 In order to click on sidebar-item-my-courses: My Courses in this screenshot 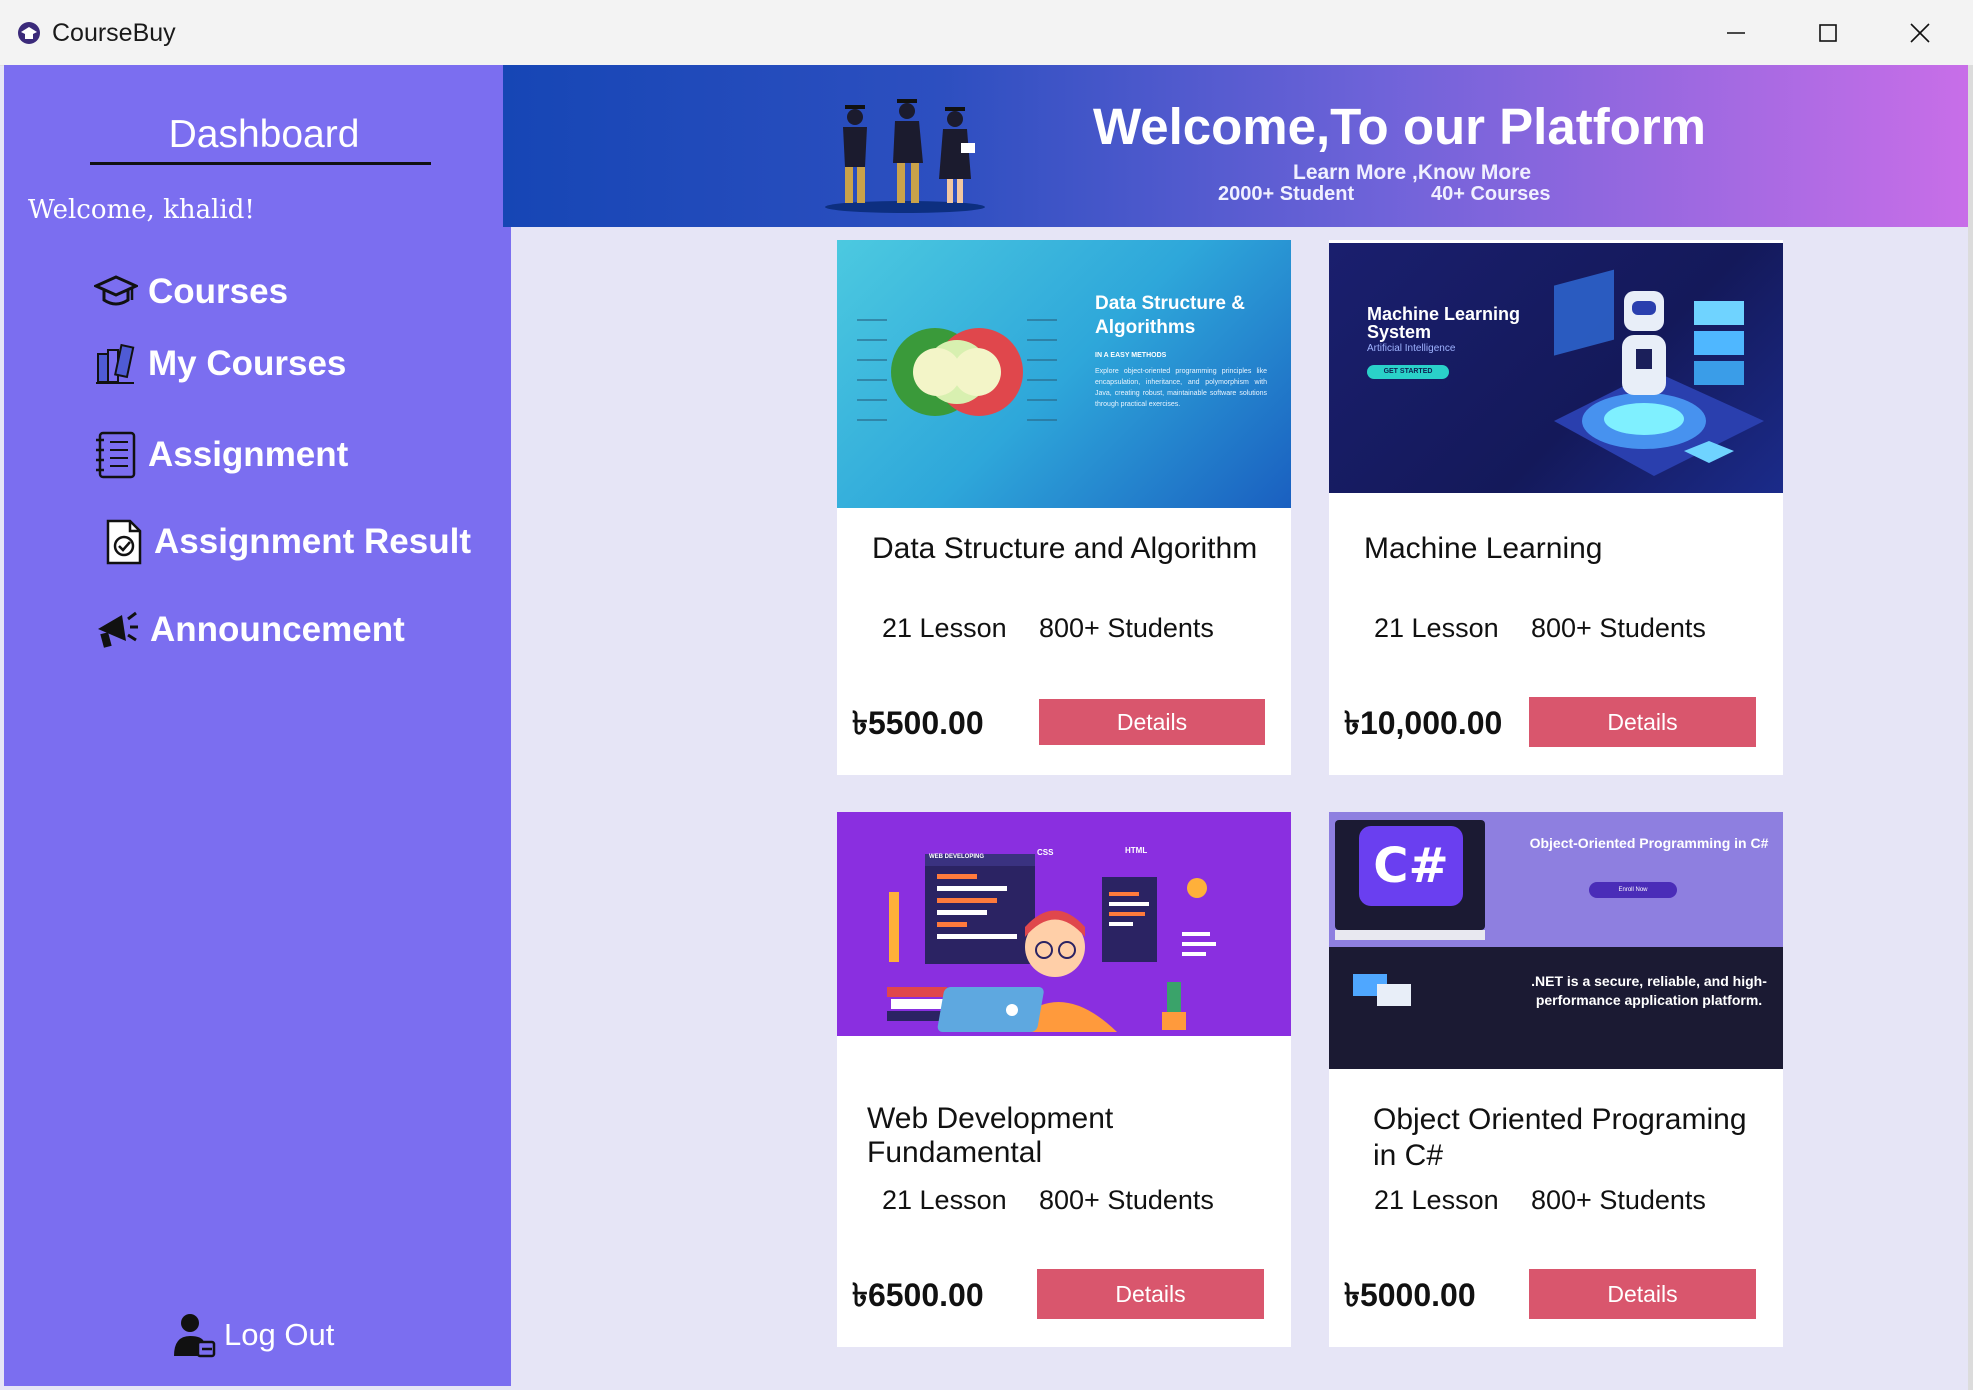, I will do `click(220, 364)`.